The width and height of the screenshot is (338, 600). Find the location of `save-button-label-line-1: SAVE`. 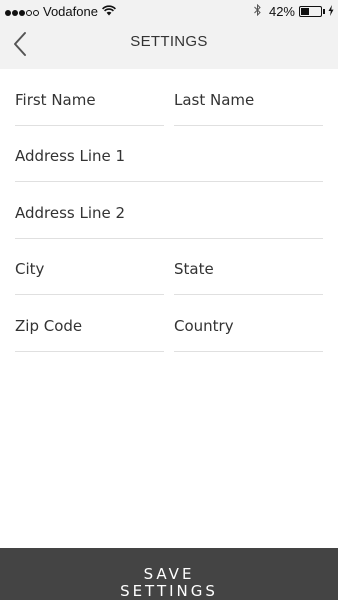

save-button-label-line-1: SAVE is located at coordinates (169, 574).